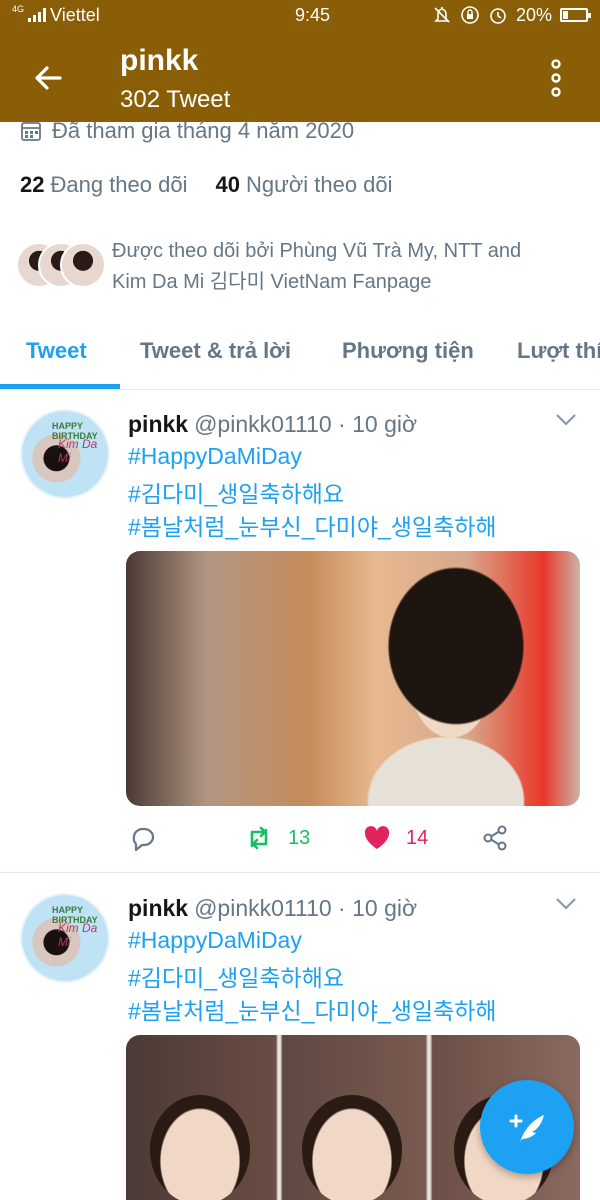 This screenshot has height=1200, width=600. Describe the element at coordinates (277, 838) in the screenshot. I see `retweet-button: 13` at that location.